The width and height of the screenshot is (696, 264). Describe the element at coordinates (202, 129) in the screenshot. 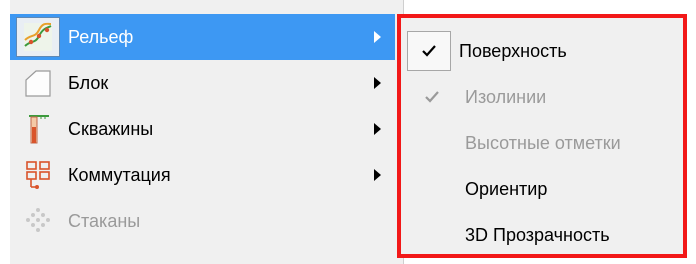

I see `menu-item-wells: Скважины` at that location.